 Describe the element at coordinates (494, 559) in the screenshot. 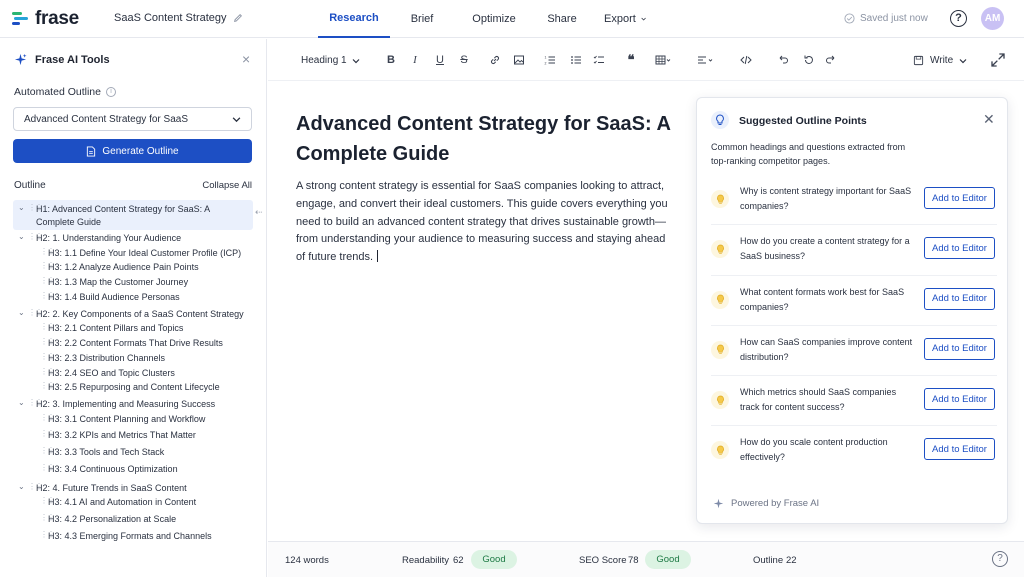

I see `readability-badge: Good` at that location.